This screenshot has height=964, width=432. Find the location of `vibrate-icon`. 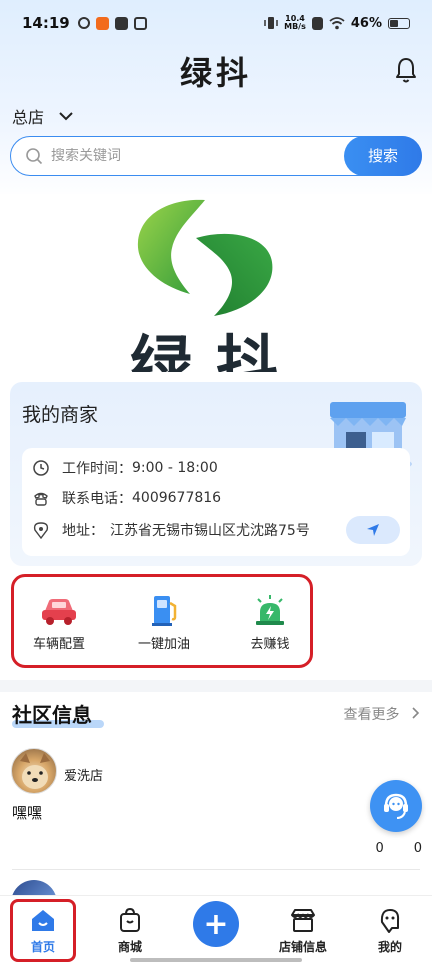

vibrate-icon is located at coordinates (271, 23).